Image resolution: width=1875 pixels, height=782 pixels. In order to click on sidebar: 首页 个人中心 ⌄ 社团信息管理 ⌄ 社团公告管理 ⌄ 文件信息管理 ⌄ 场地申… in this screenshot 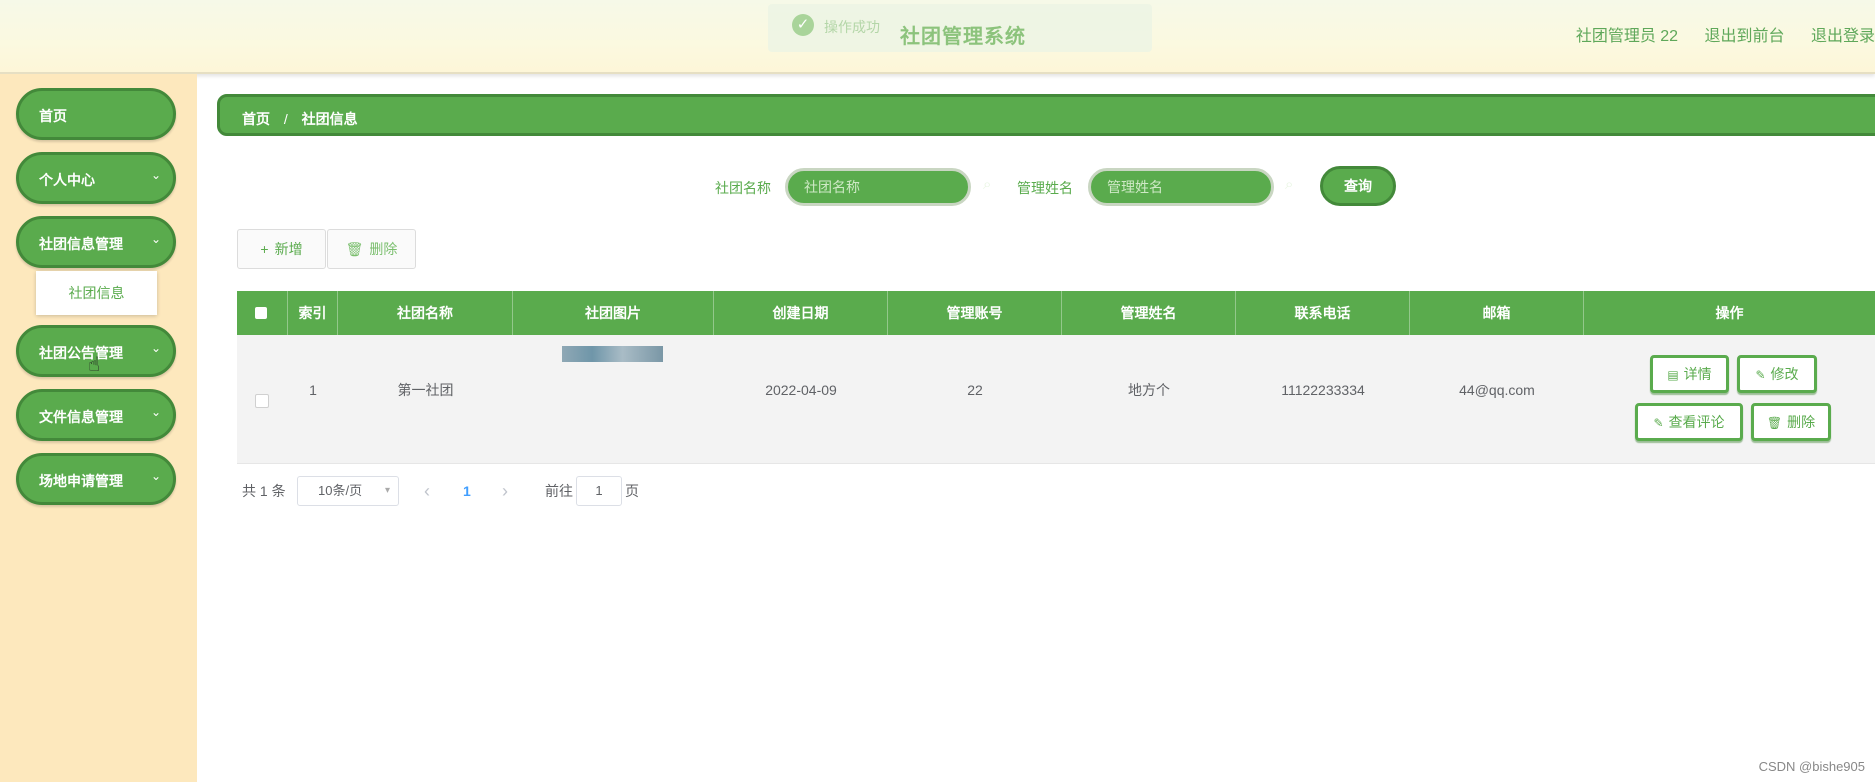, I will do `click(98, 428)`.